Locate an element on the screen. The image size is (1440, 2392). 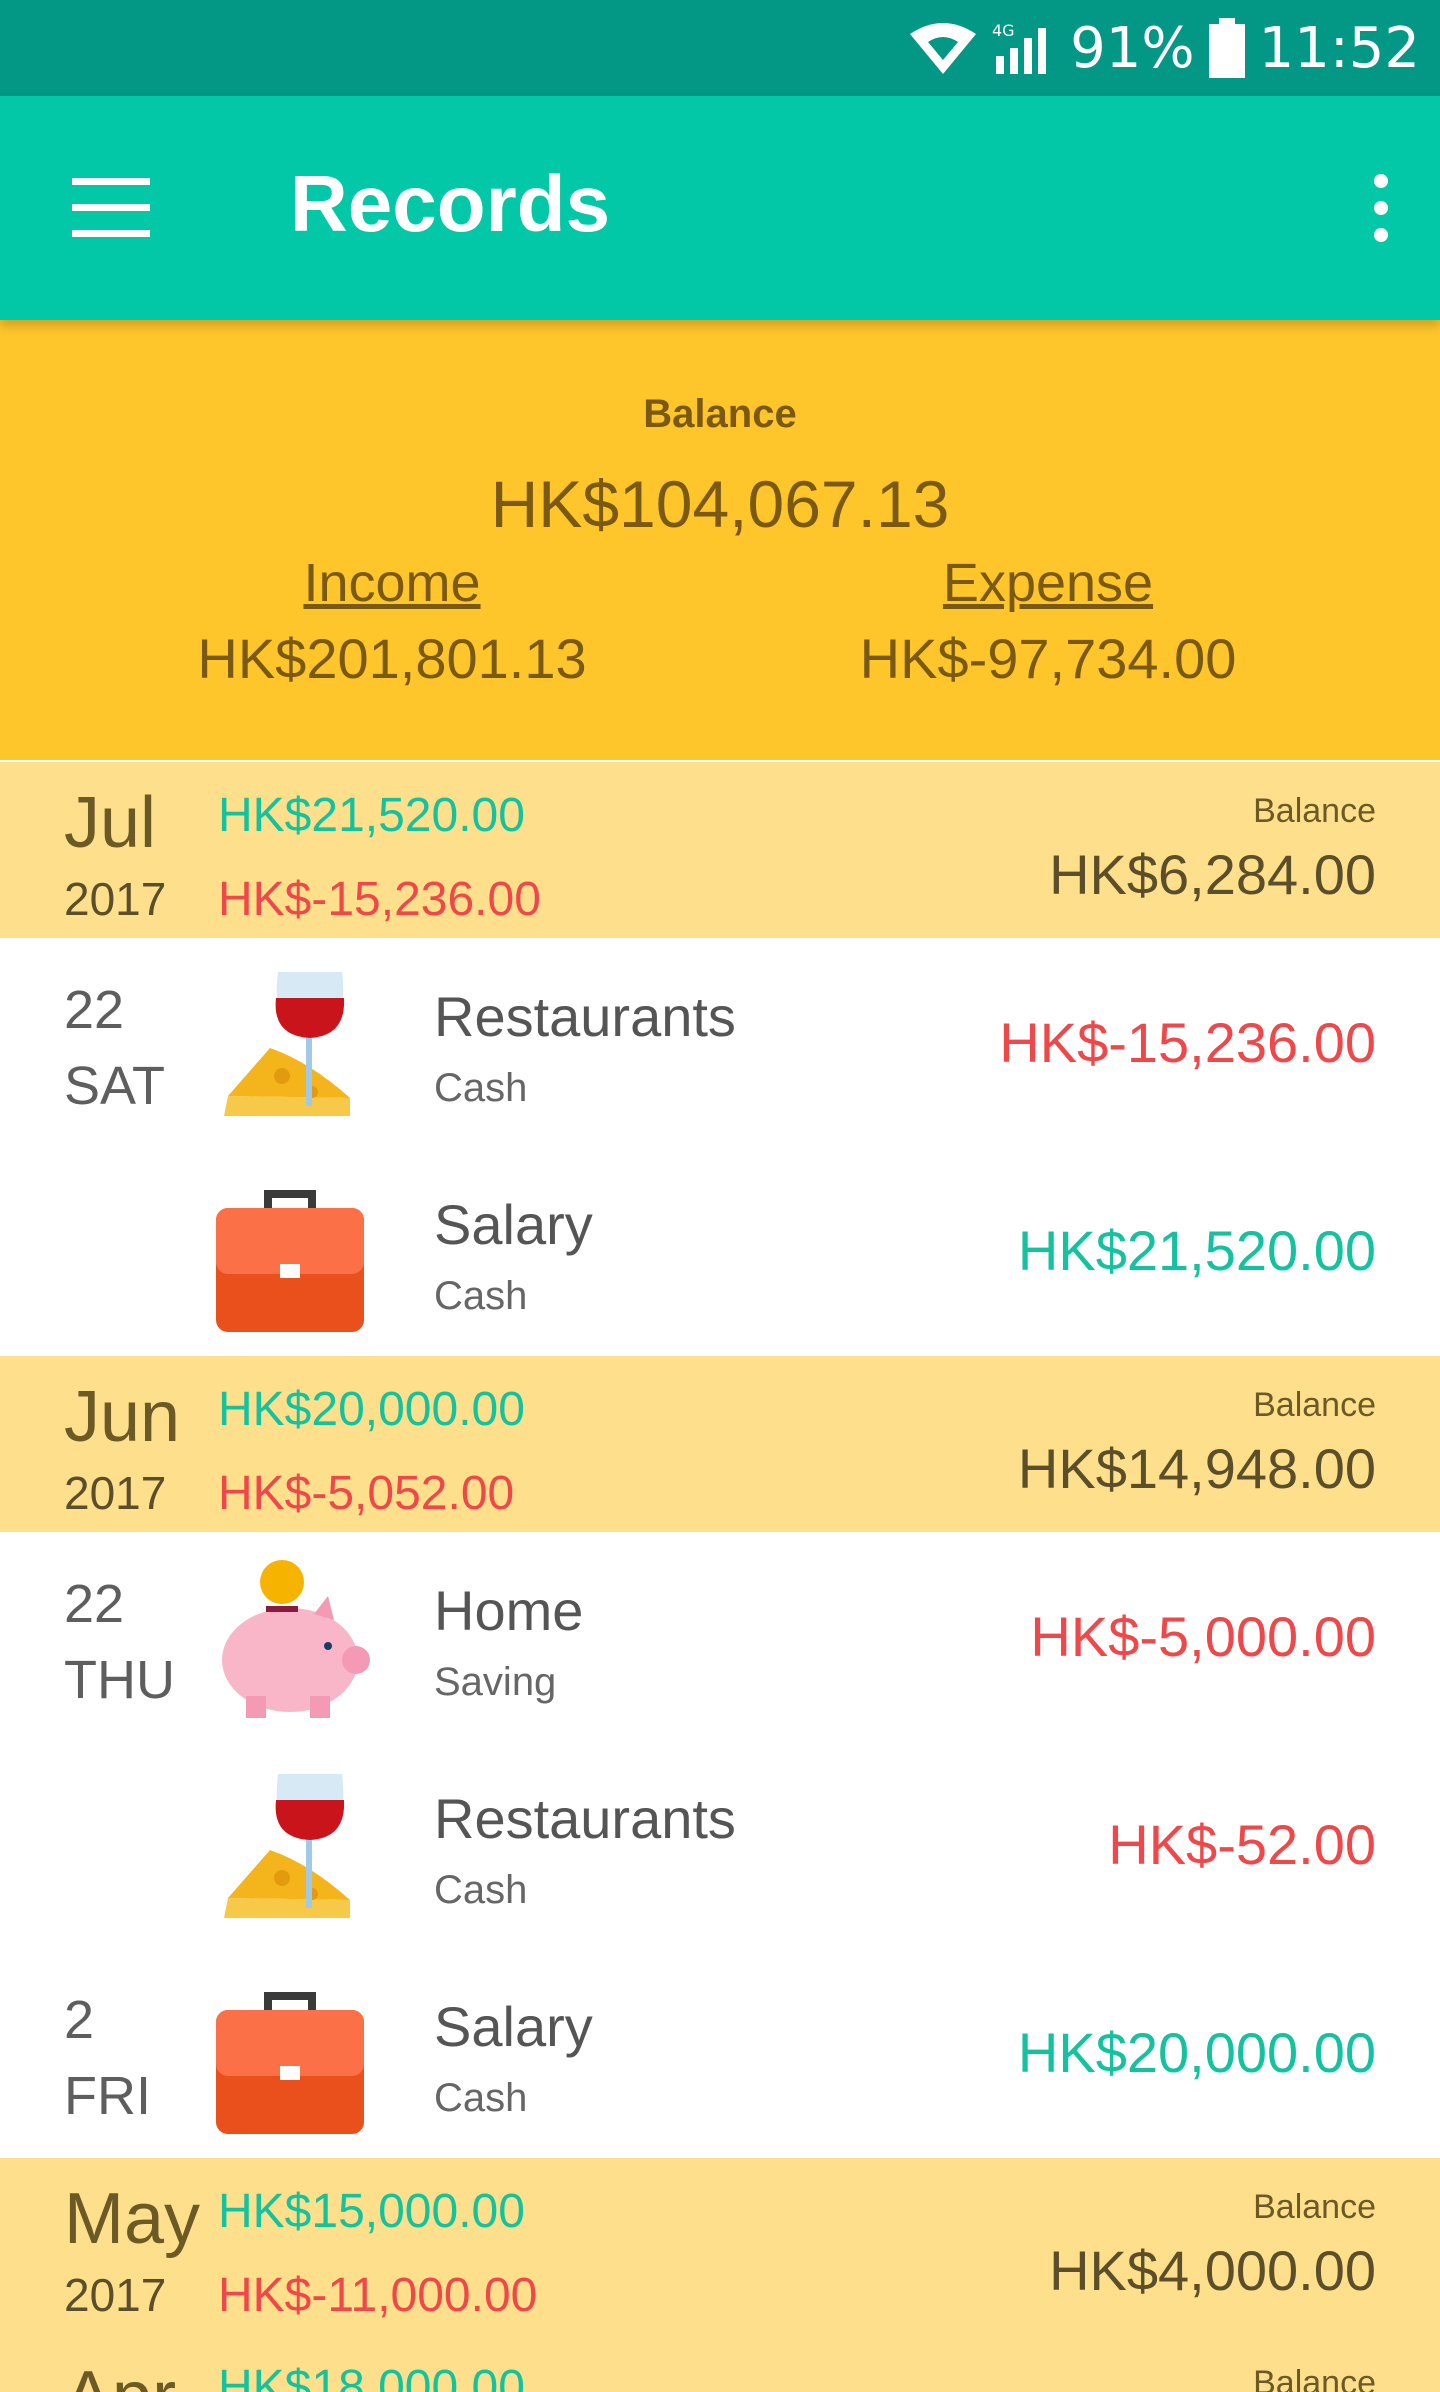
month-name: Apr is located at coordinates (120, 2374).